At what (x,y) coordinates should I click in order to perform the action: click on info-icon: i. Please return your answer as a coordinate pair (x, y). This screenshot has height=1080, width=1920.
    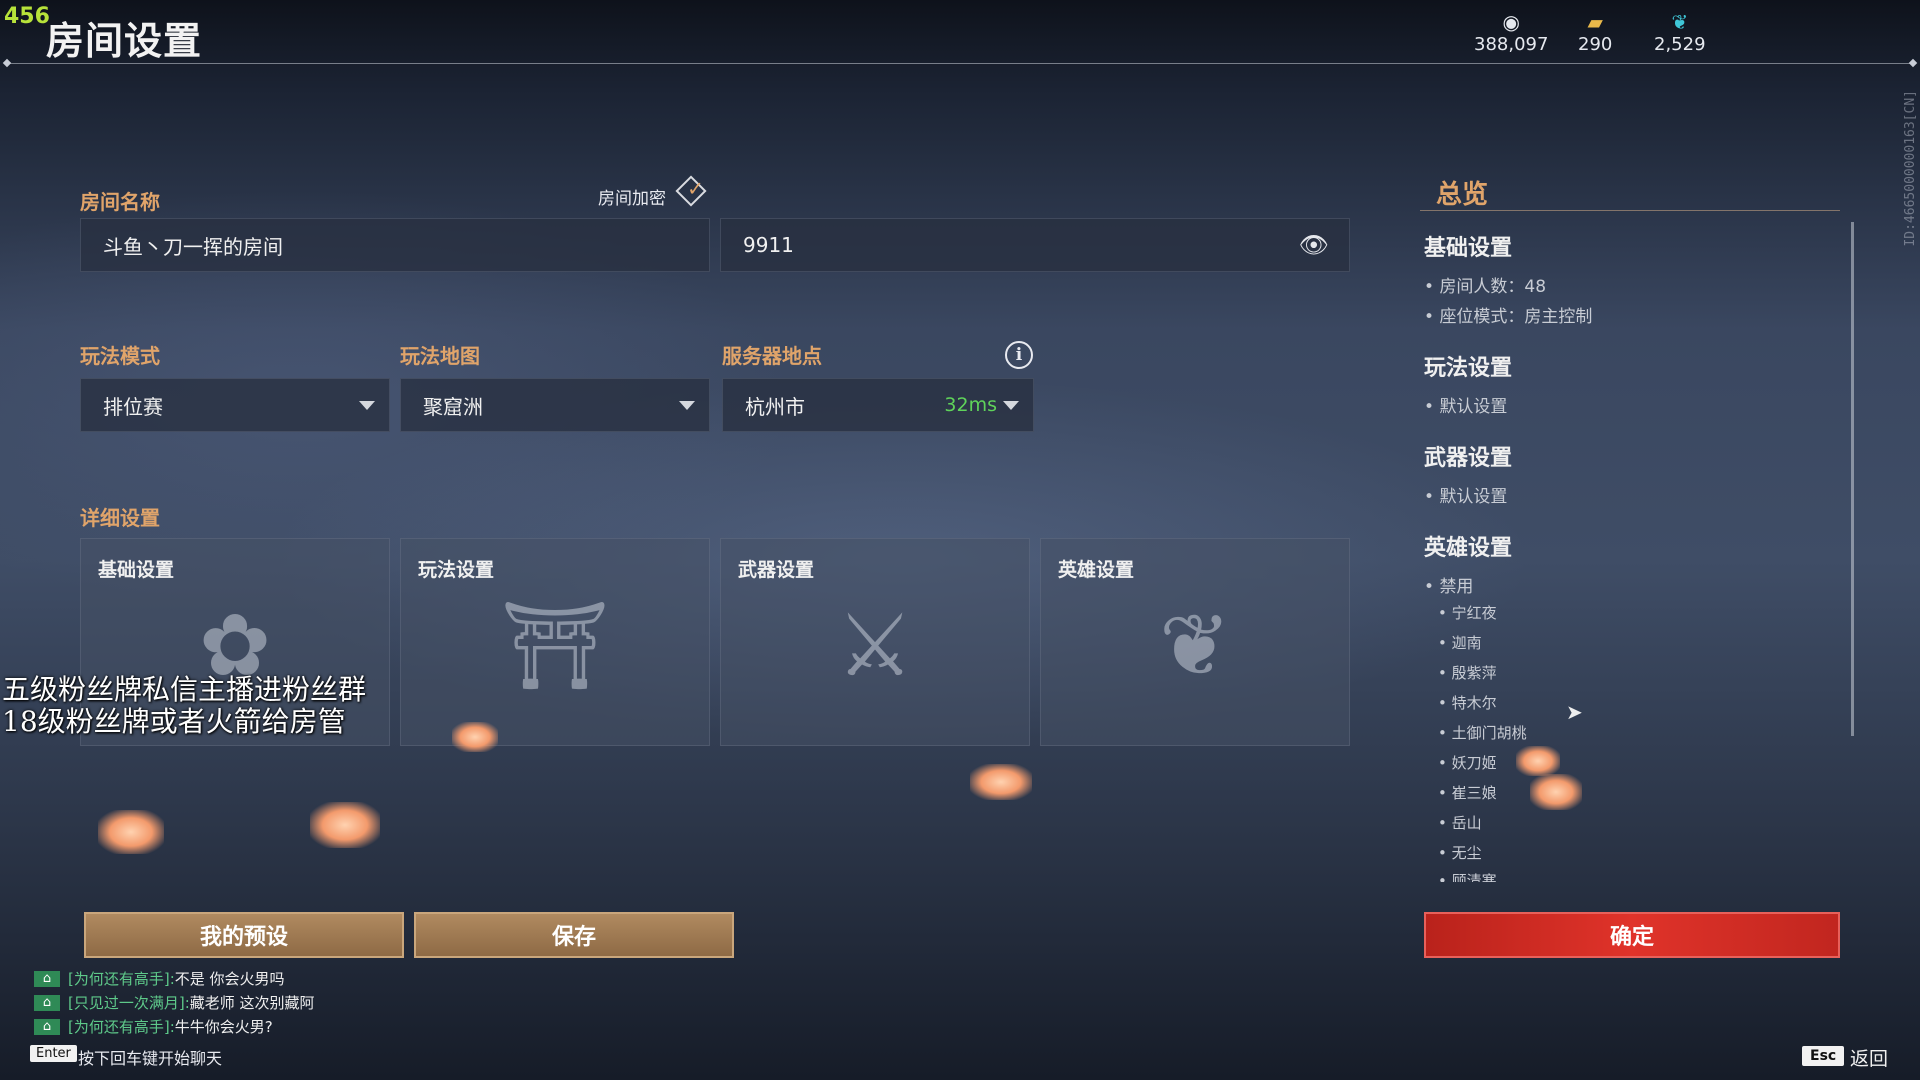
    Looking at the image, I should click on (1019, 355).